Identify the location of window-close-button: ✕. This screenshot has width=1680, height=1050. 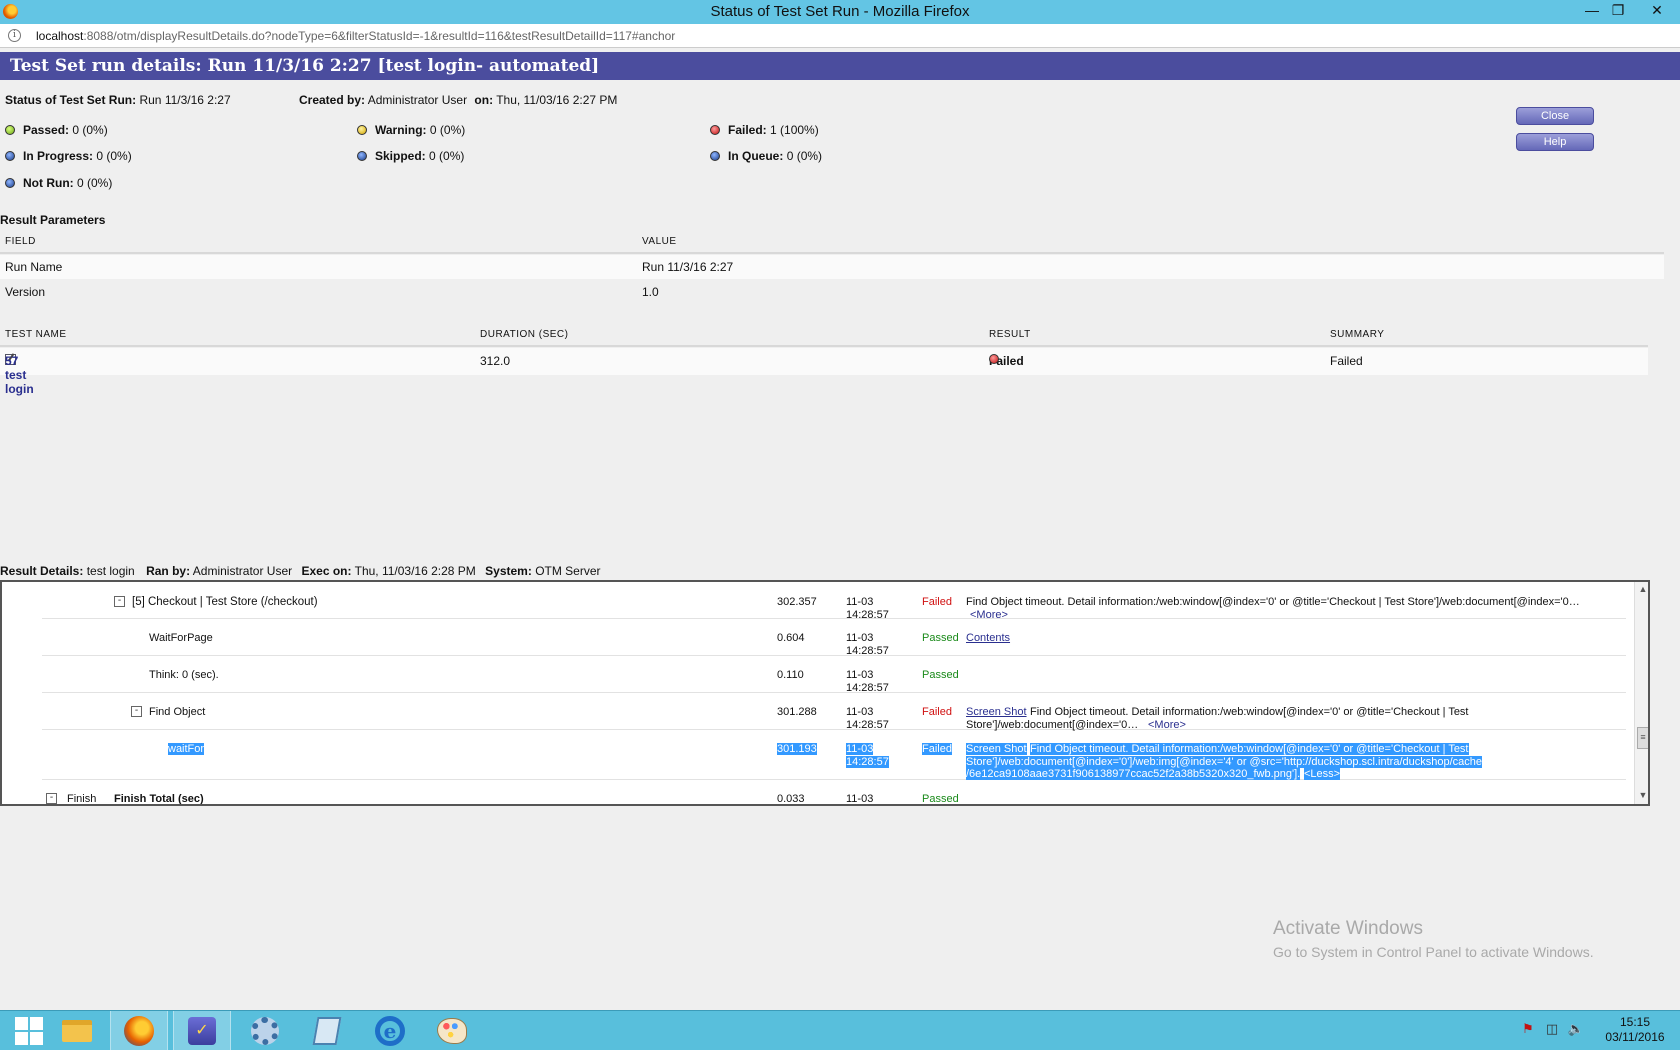
(1657, 11).